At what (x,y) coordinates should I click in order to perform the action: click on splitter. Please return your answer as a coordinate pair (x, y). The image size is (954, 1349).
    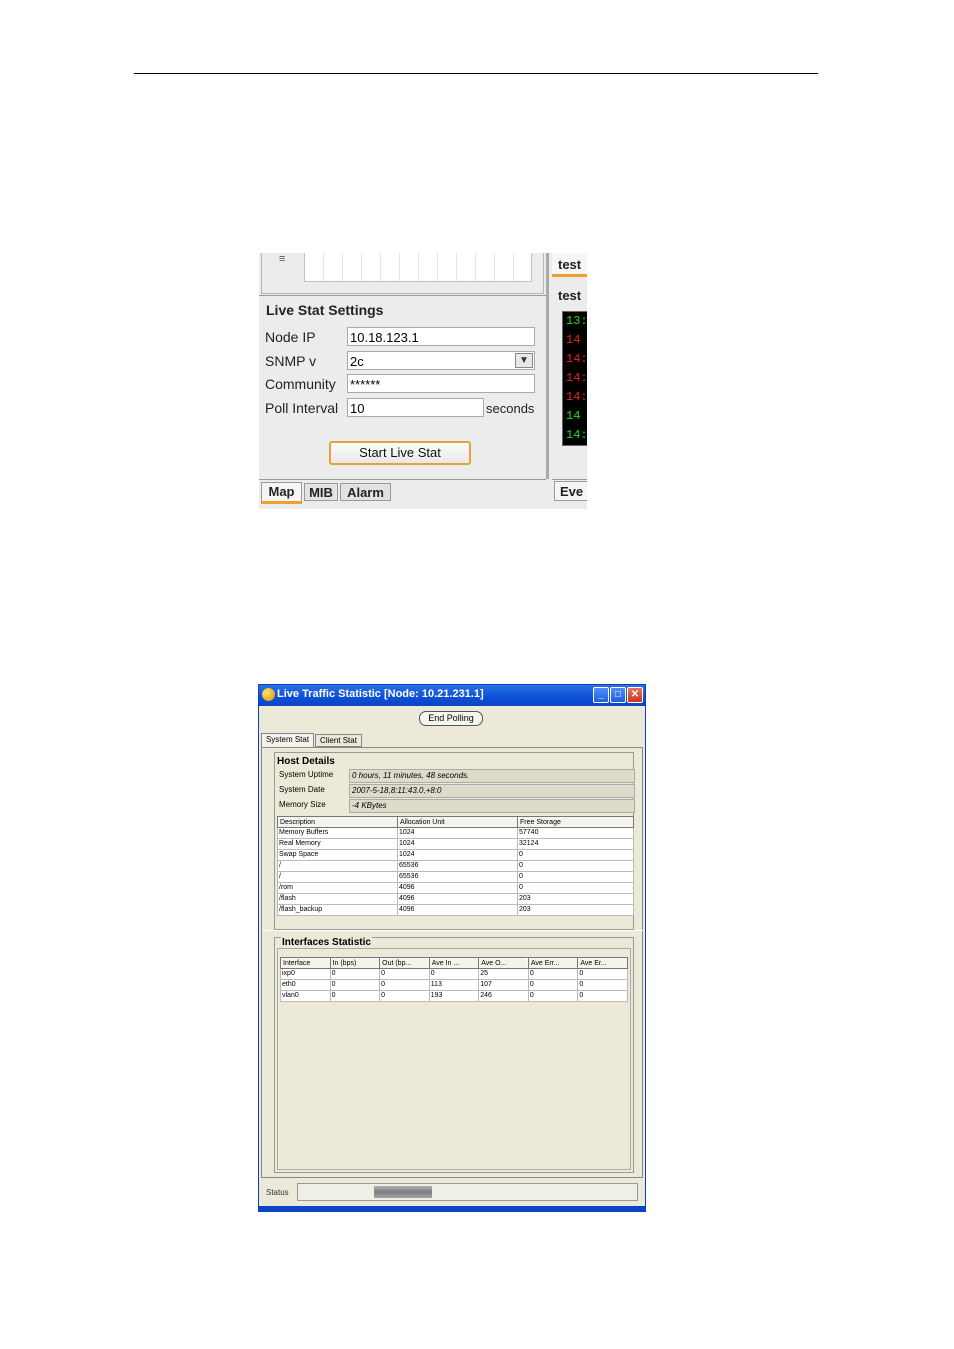
    Looking at the image, I should click on (453, 930).